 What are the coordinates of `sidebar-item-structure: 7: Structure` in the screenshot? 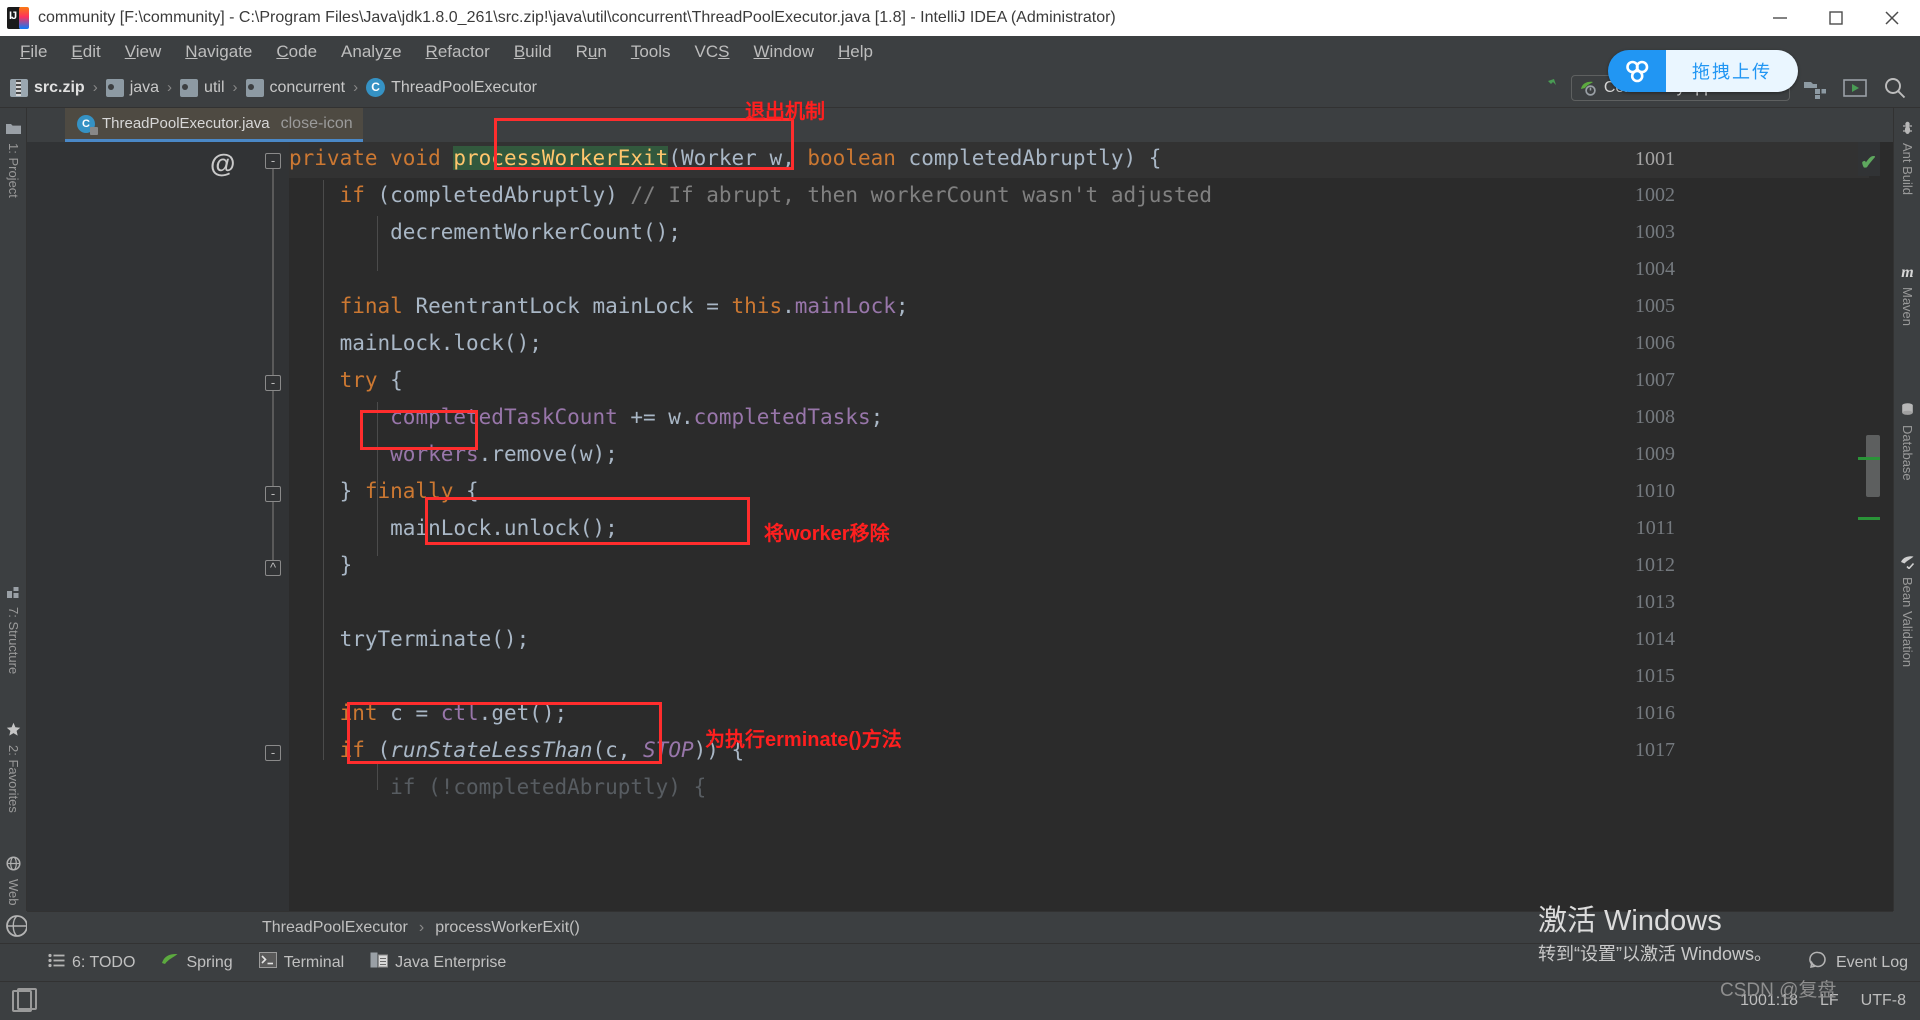 It's located at (13, 627).